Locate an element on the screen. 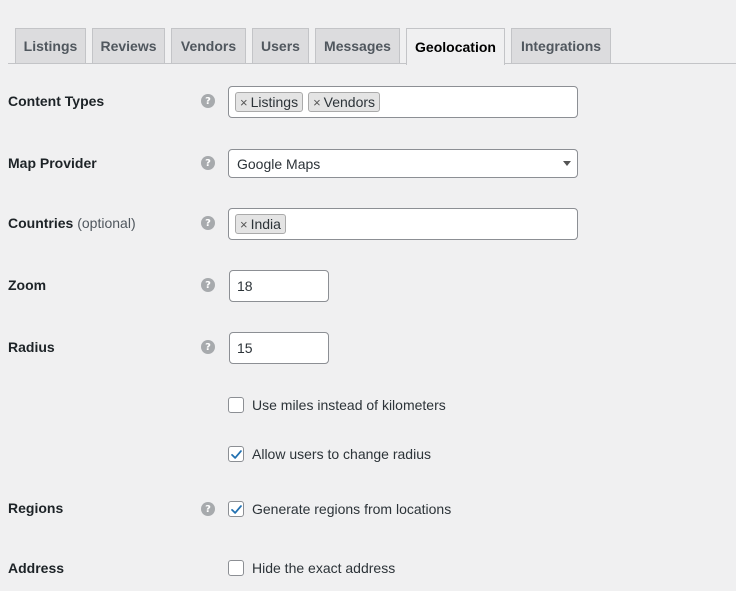 This screenshot has height=591, width=736. tab-users: Users is located at coordinates (280, 45).